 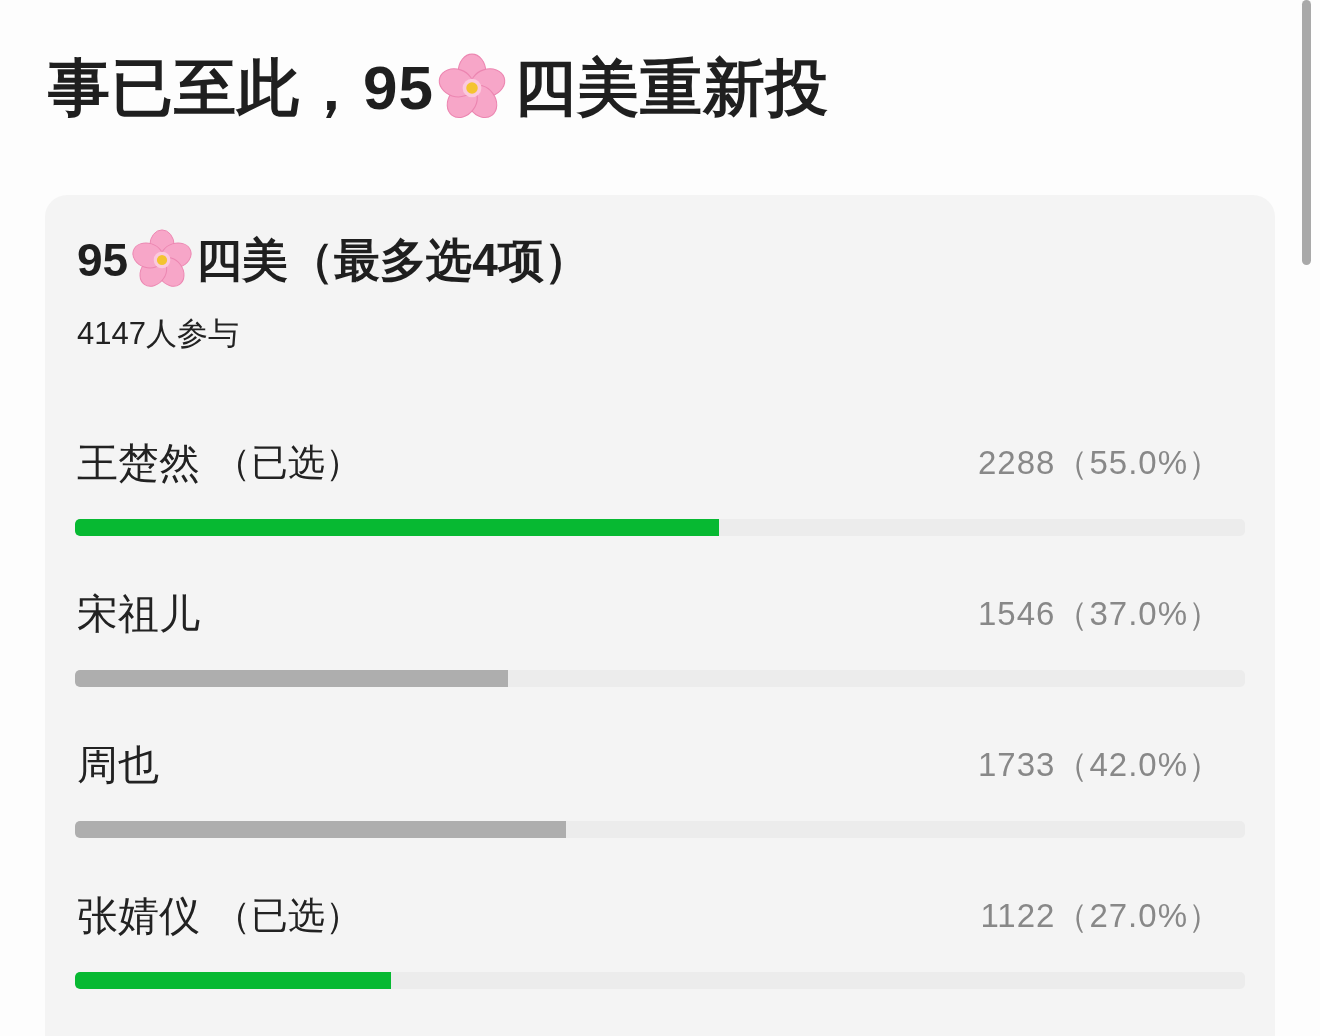 I want to click on scrollbar-thumb, so click(x=1306, y=132).